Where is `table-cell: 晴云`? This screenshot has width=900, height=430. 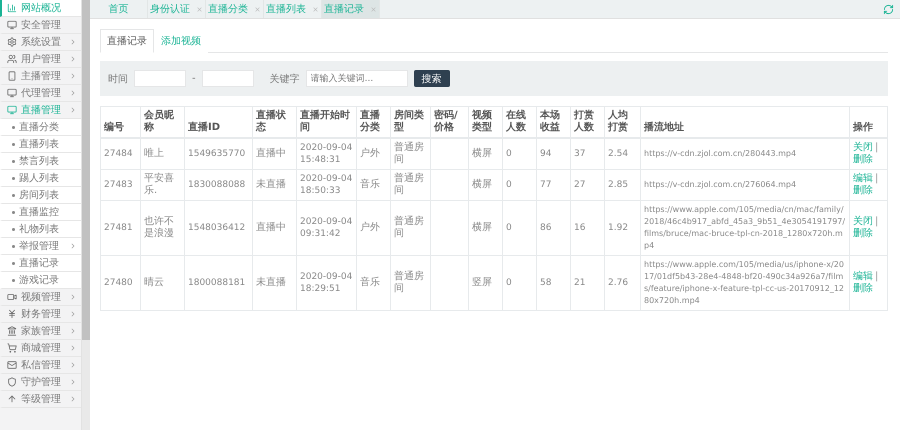
table-cell: 晴云 is located at coordinates (162, 283).